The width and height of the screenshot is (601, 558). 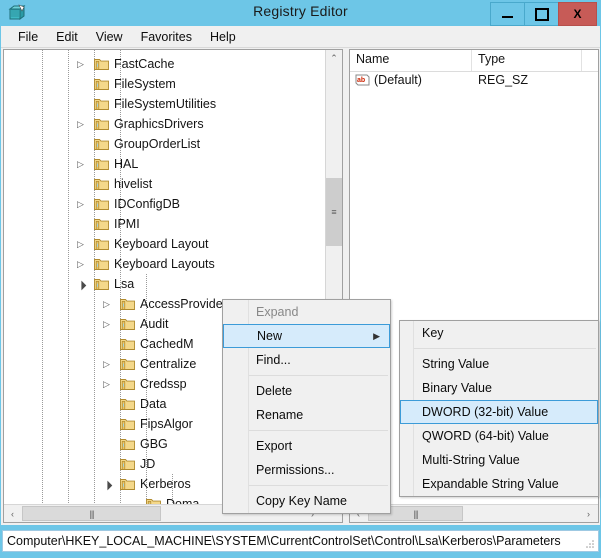 What do you see at coordinates (148, 464) in the screenshot?
I see `tree-item-label: JD` at bounding box center [148, 464].